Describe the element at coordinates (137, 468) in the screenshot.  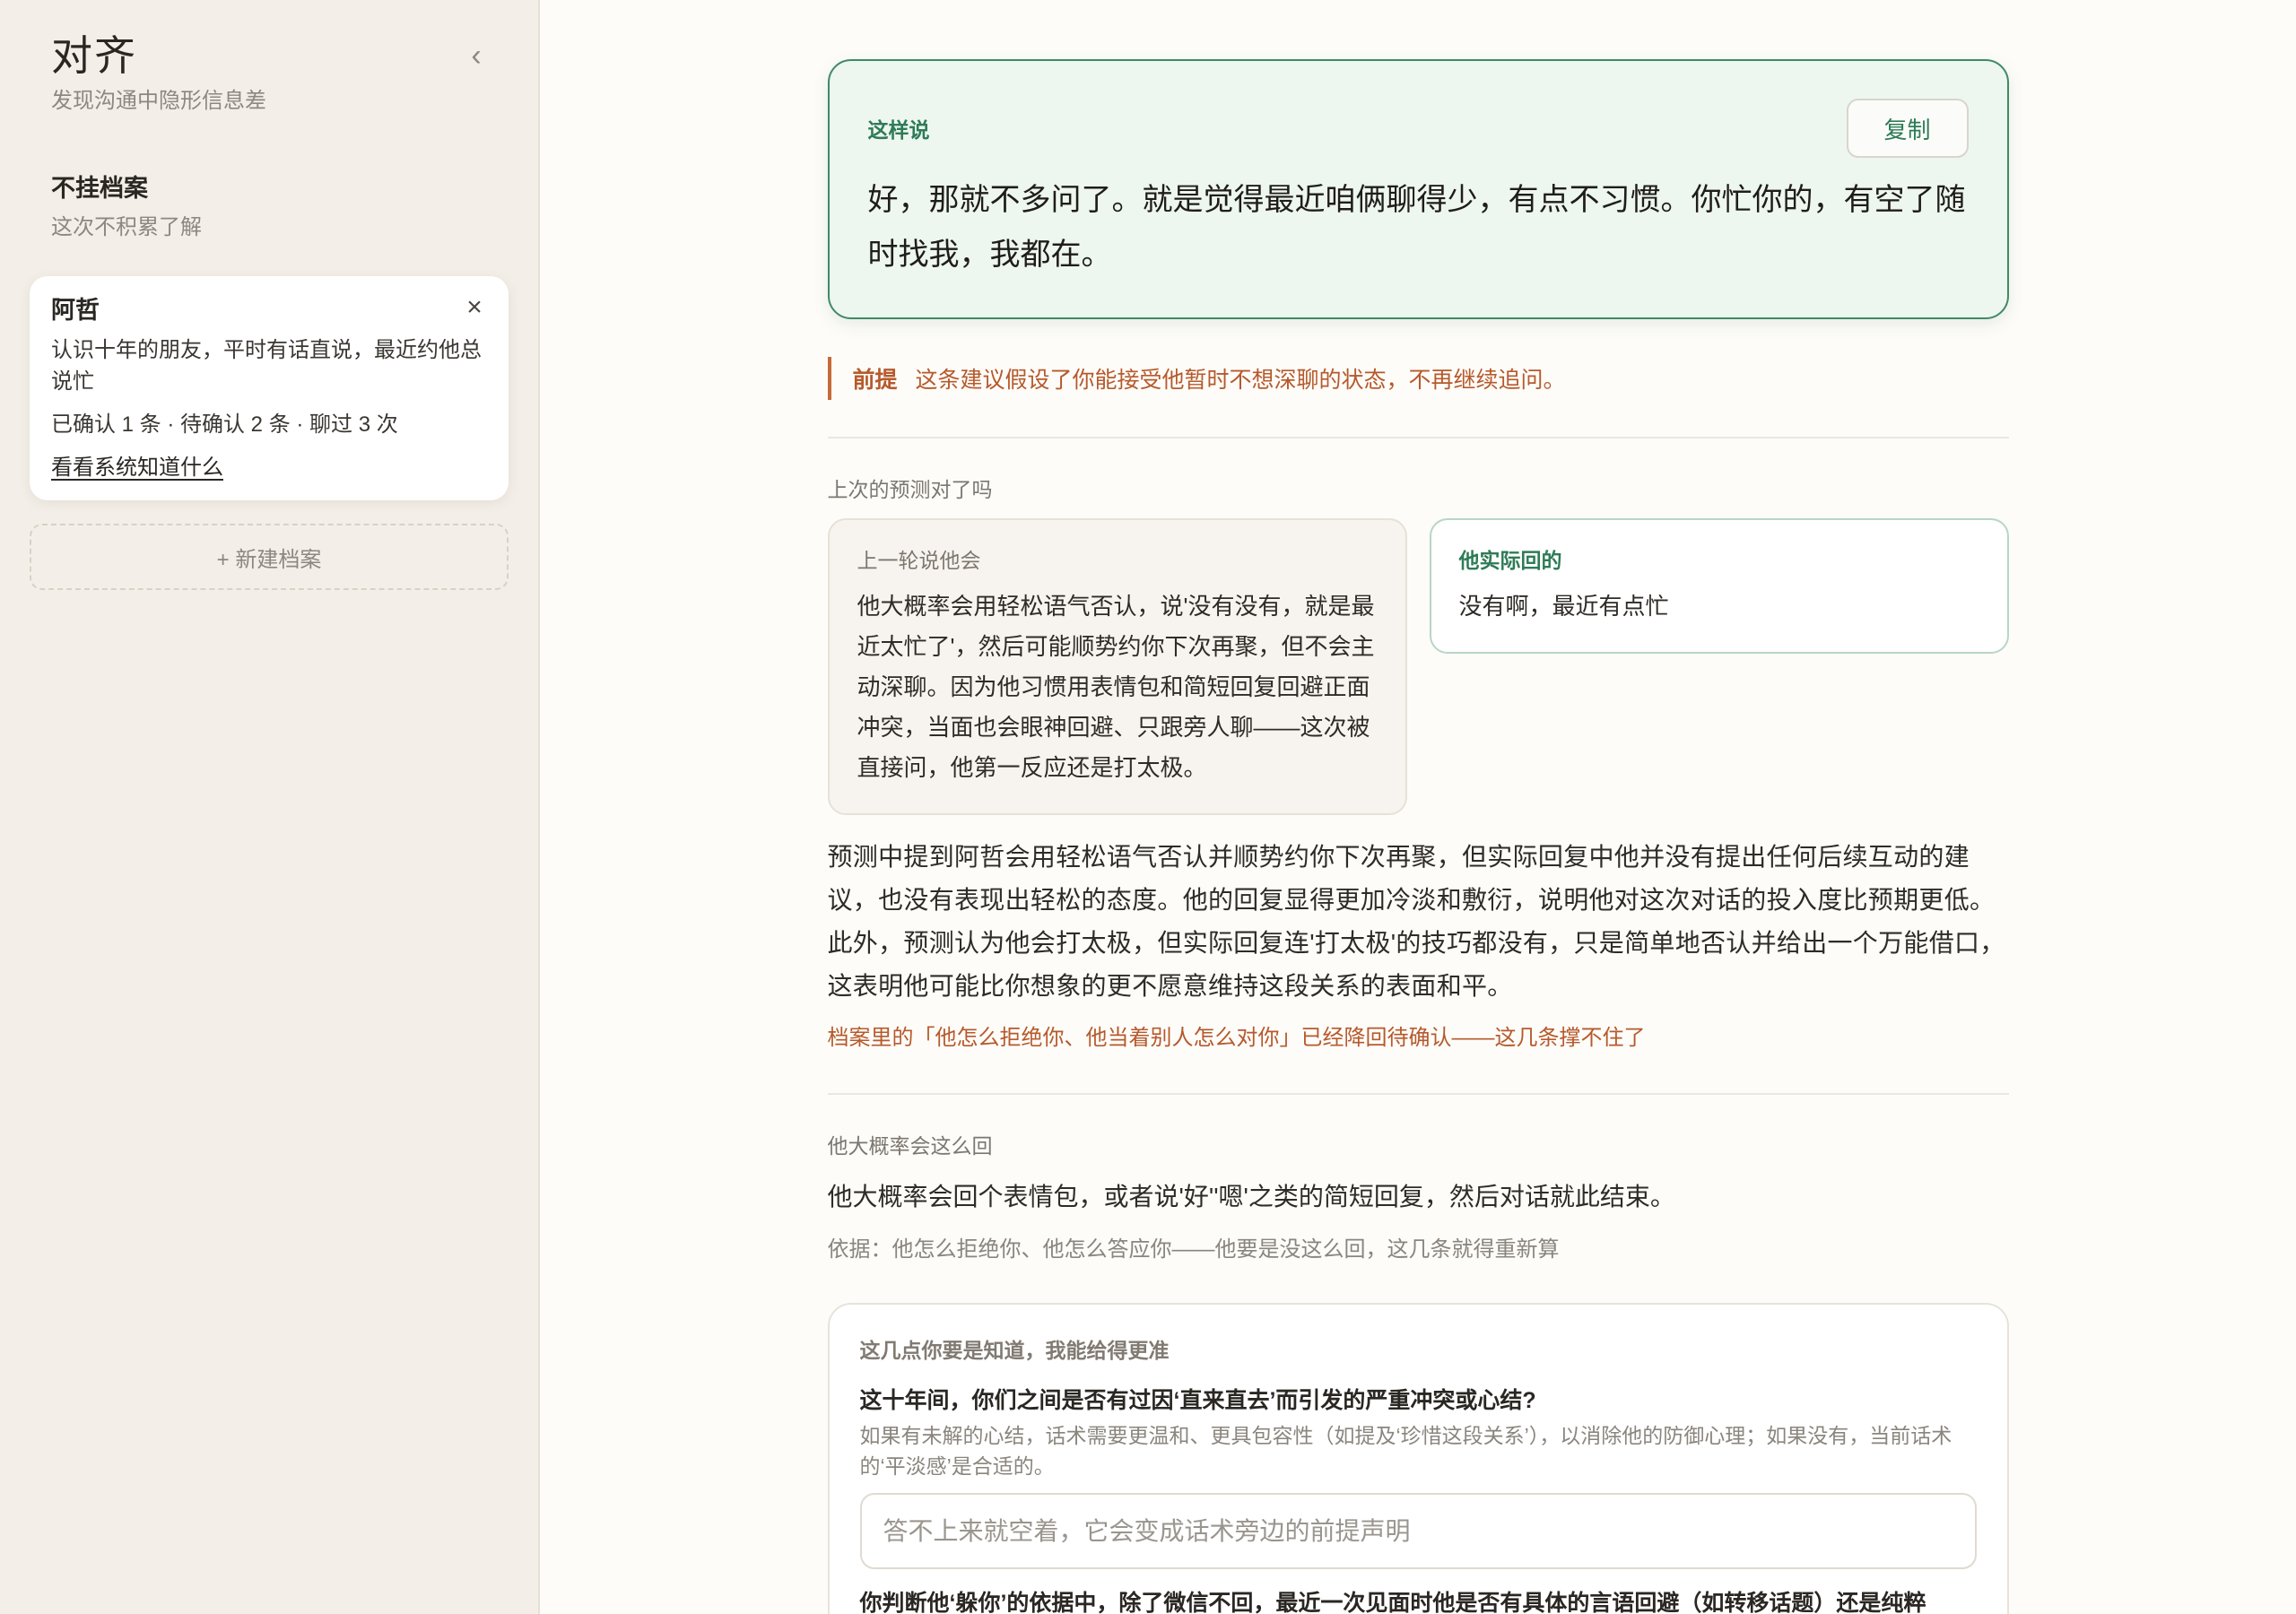
I see `view-knowledge-link: 看看系统知道什么` at that location.